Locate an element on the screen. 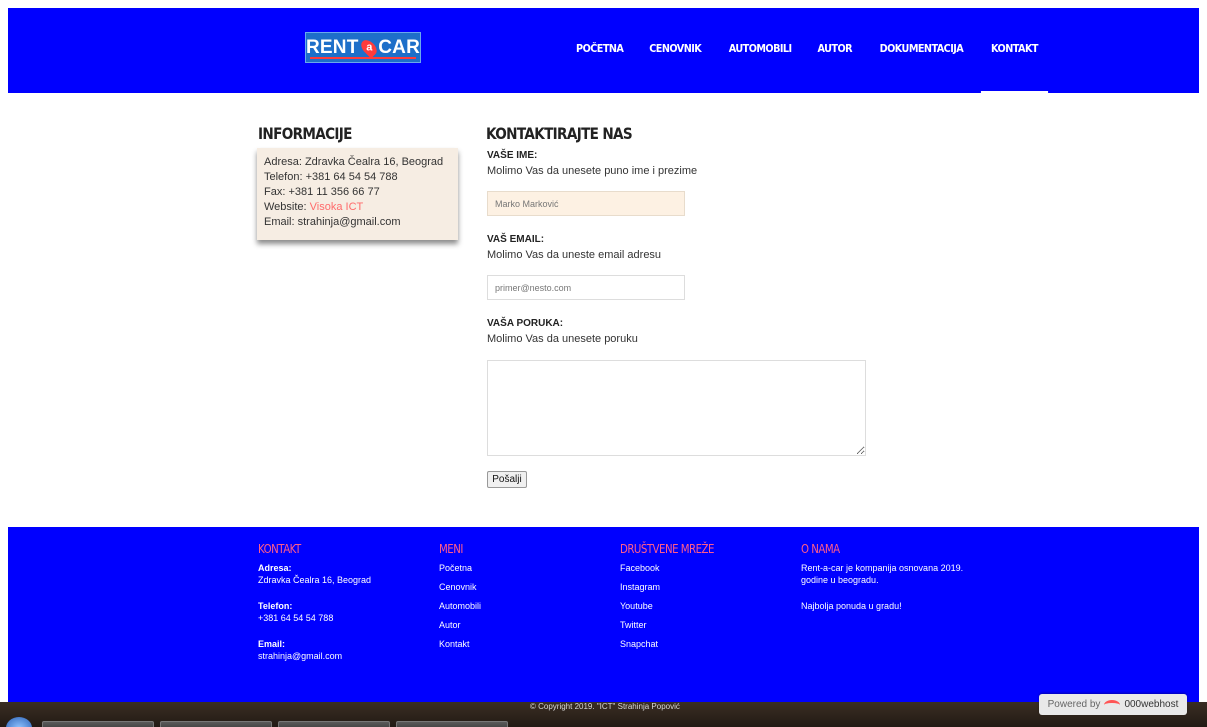 The height and width of the screenshot is (727, 1207). nav-autor: AUTOR is located at coordinates (835, 50).